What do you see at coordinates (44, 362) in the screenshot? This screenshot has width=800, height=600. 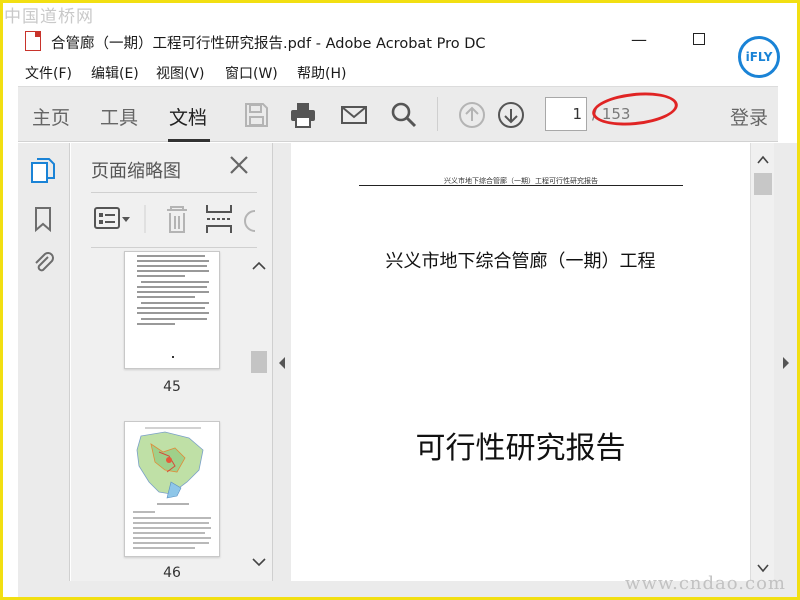 I see `navigation-rail` at bounding box center [44, 362].